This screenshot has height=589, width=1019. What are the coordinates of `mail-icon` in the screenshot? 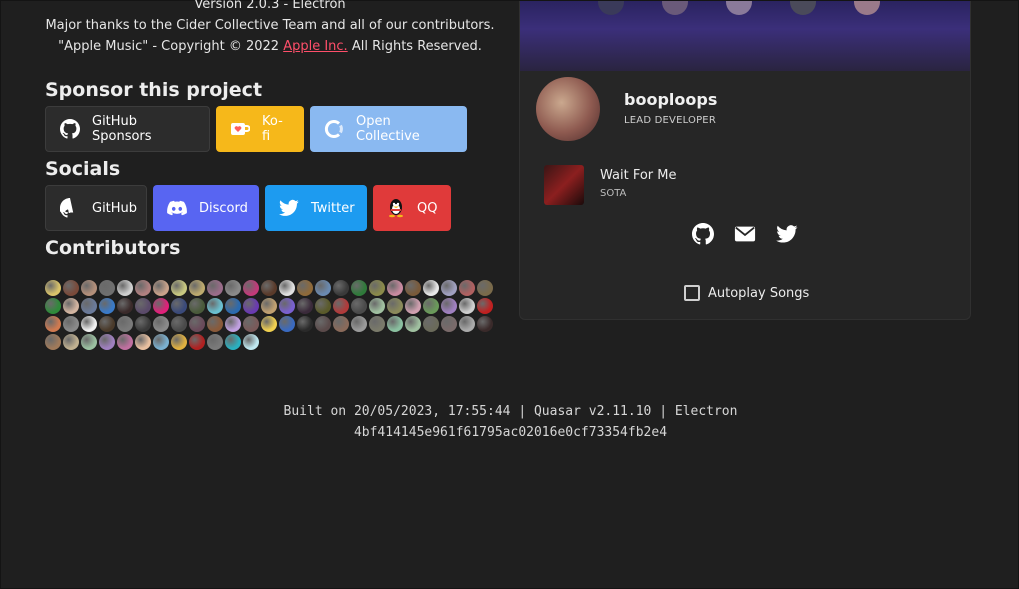 It's located at (745, 234).